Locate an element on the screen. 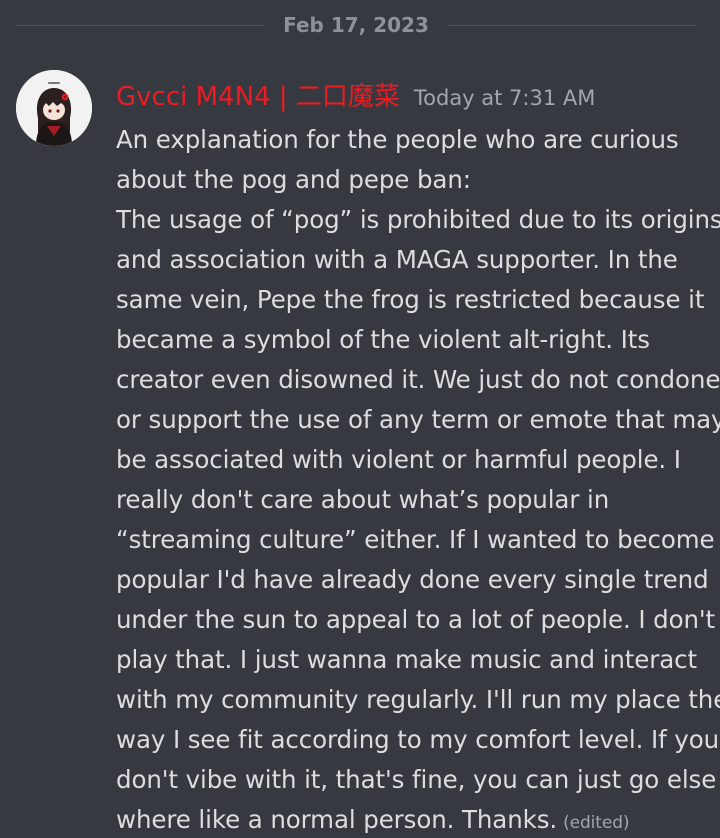  divider-date: Feb 17, 2023 is located at coordinates (356, 25).